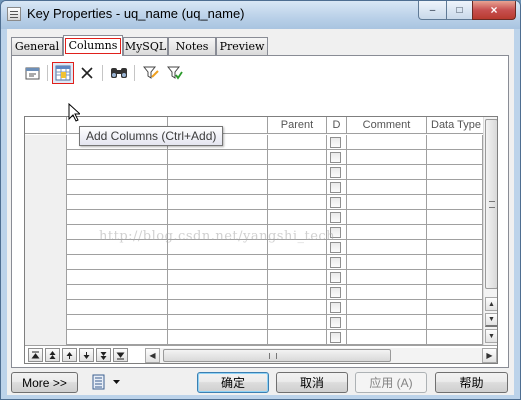 This screenshot has height=400, width=521. Describe the element at coordinates (192, 46) in the screenshot. I see `tab-notes: Notes` at that location.